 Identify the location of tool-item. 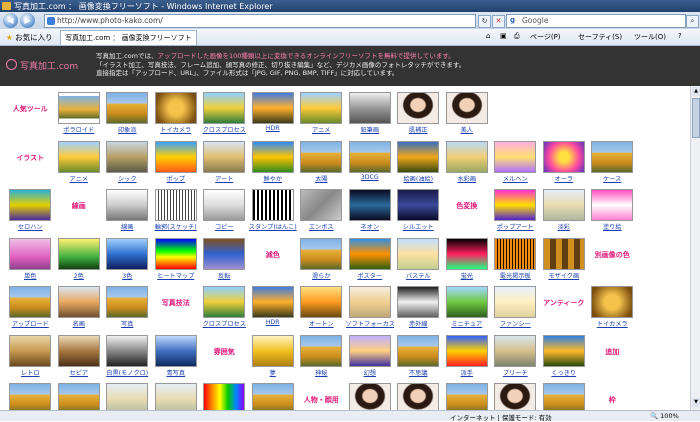
(370, 396).